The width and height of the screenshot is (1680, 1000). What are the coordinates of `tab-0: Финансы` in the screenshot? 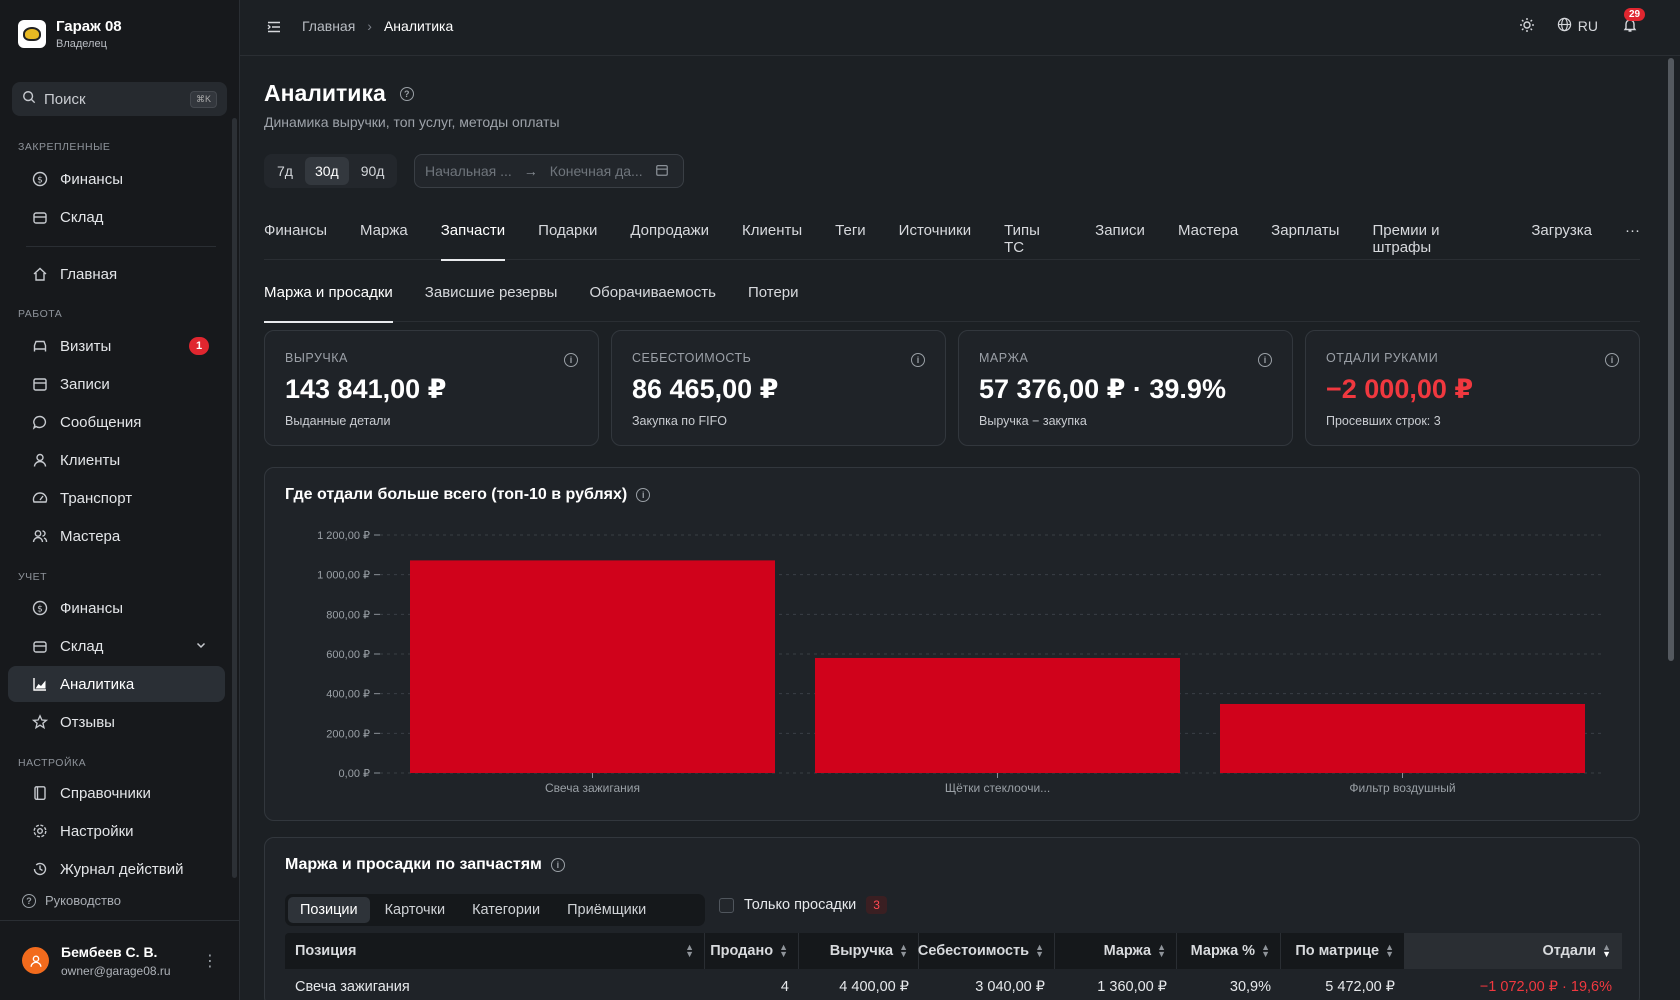 It's located at (295, 241).